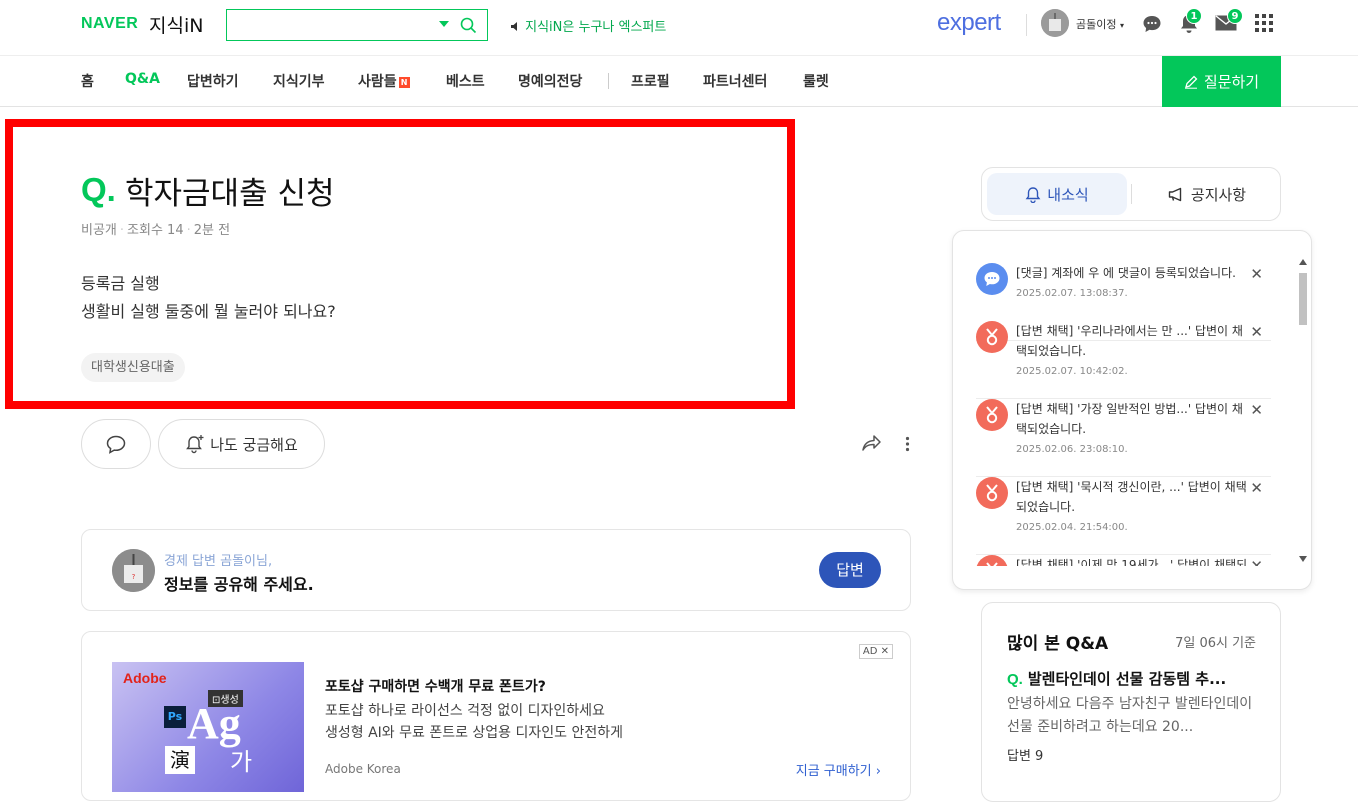 Image resolution: width=1358 pixels, height=802 pixels. What do you see at coordinates (465, 711) in the screenshot?
I see `ad-text-line: 포토샵 하나로 라이선스 걱정 없이 디자인하세요` at bounding box center [465, 711].